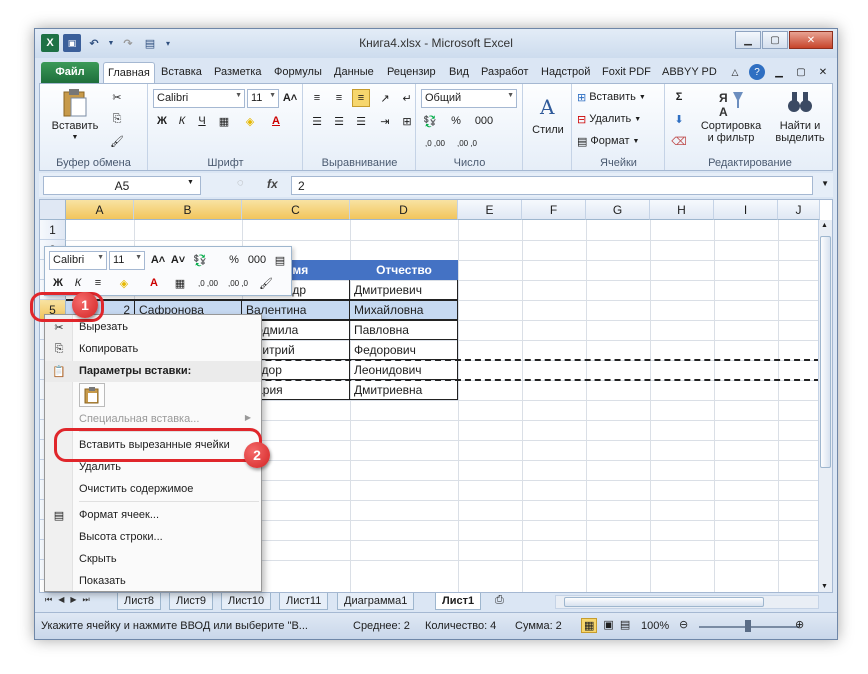 Image resolution: width=868 pixels, height=674 pixels. Describe the element at coordinates (801, 72) in the screenshot. I see `doc-restore-icon: ▢` at that location.